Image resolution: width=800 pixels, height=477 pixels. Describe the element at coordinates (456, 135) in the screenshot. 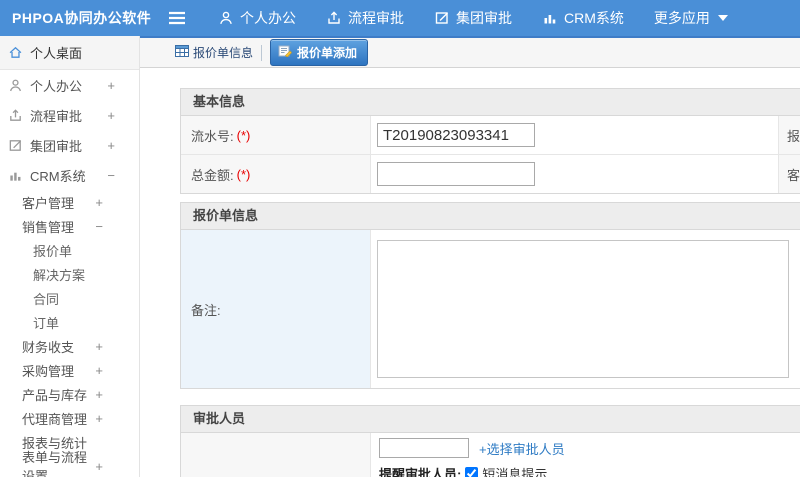

I see `serial-number-input` at that location.